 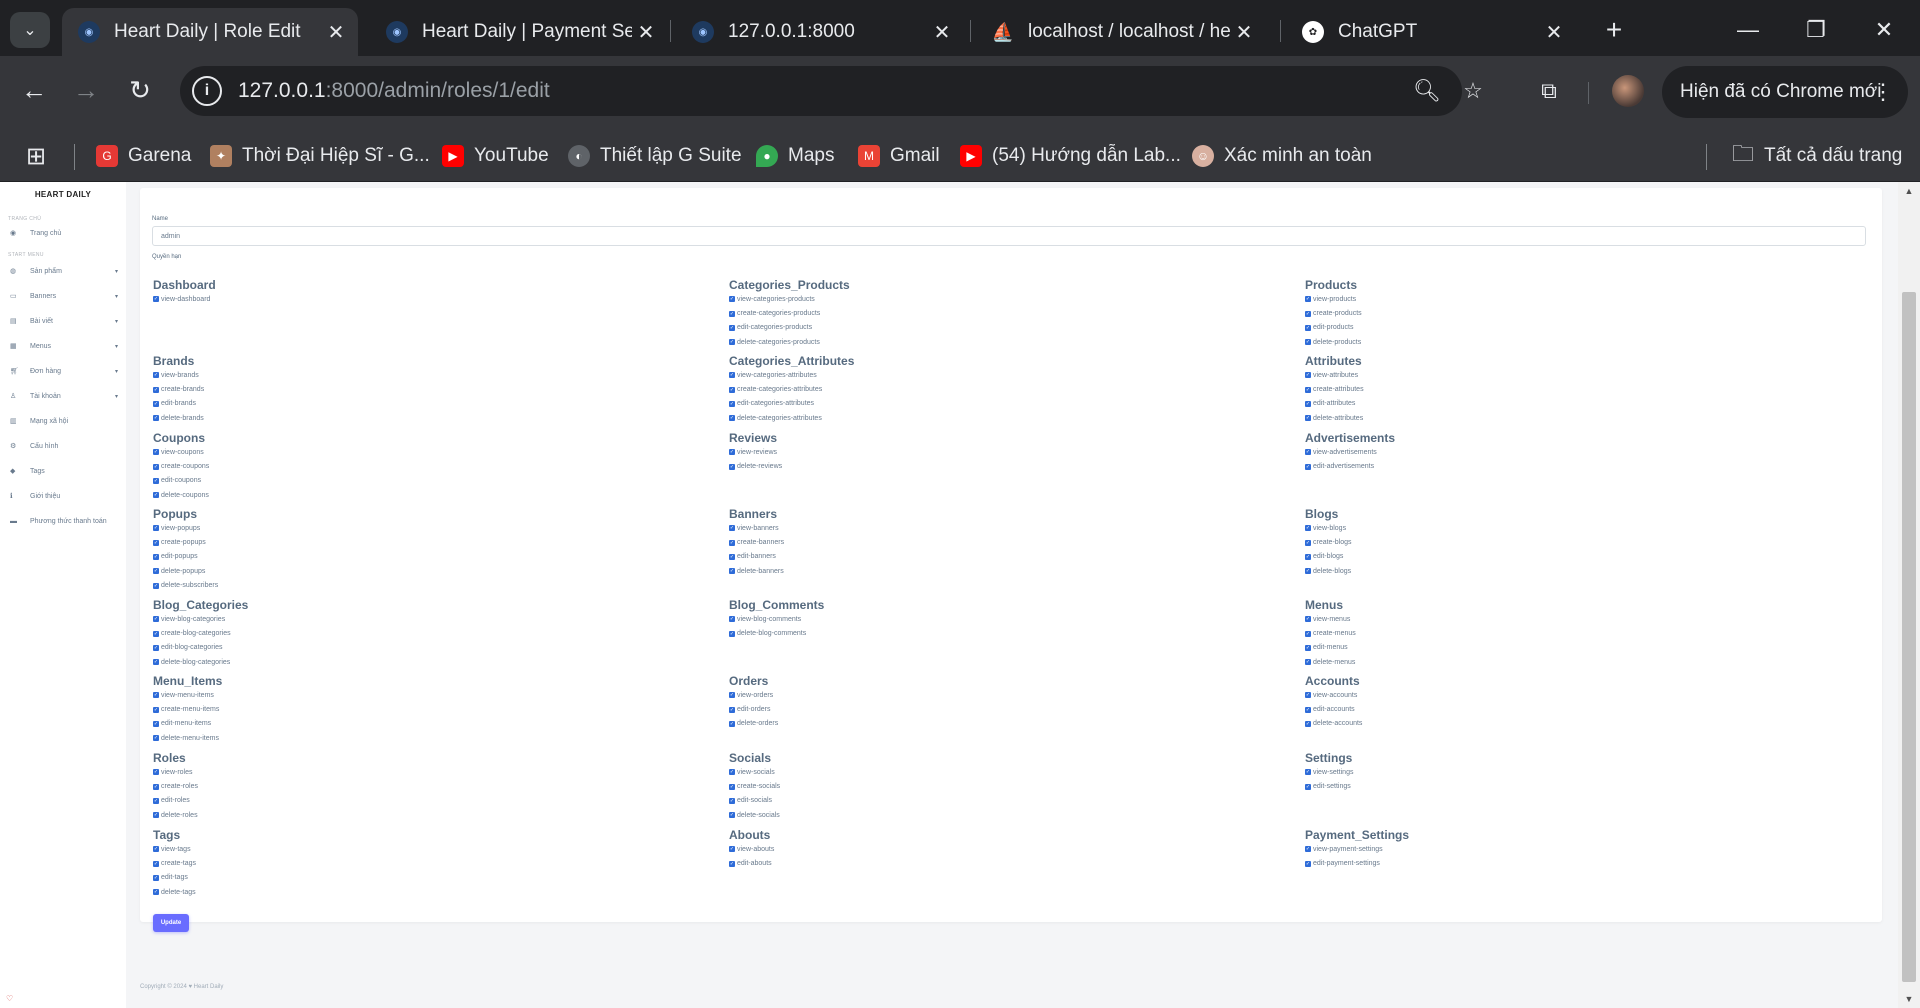 I want to click on permission-checkbox-row: ✓ edit-popups, so click(x=185, y=557).